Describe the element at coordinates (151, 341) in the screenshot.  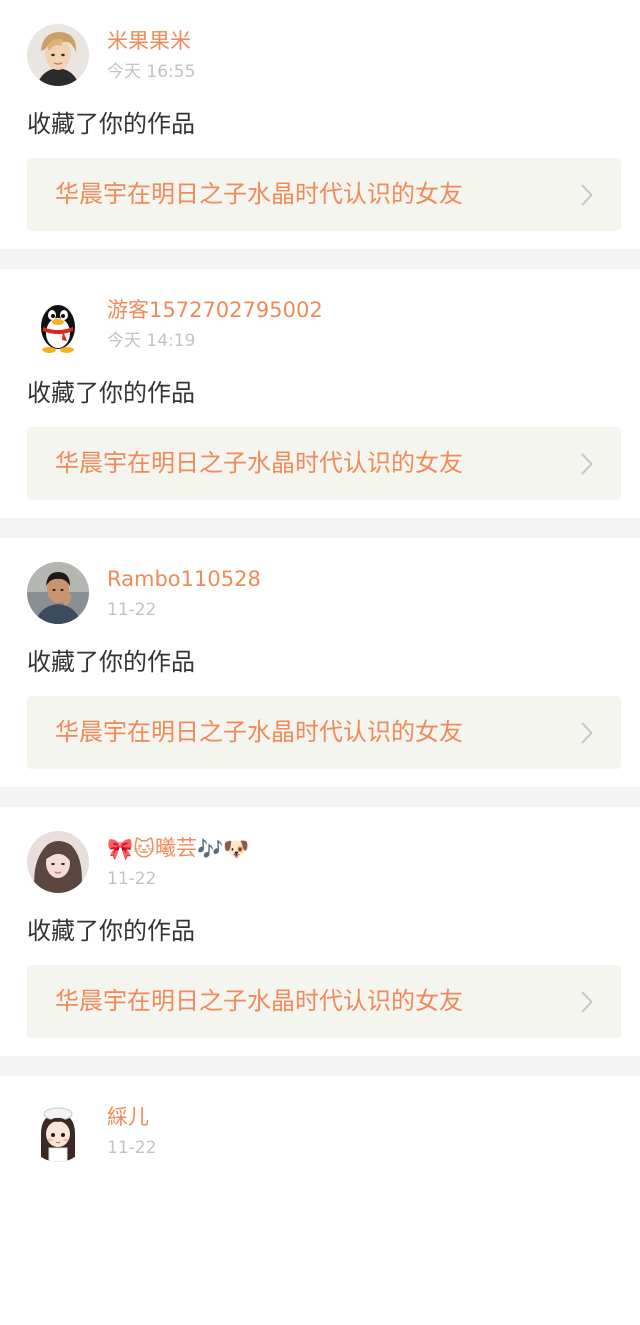
I see `timestamp: 今天 14:19` at that location.